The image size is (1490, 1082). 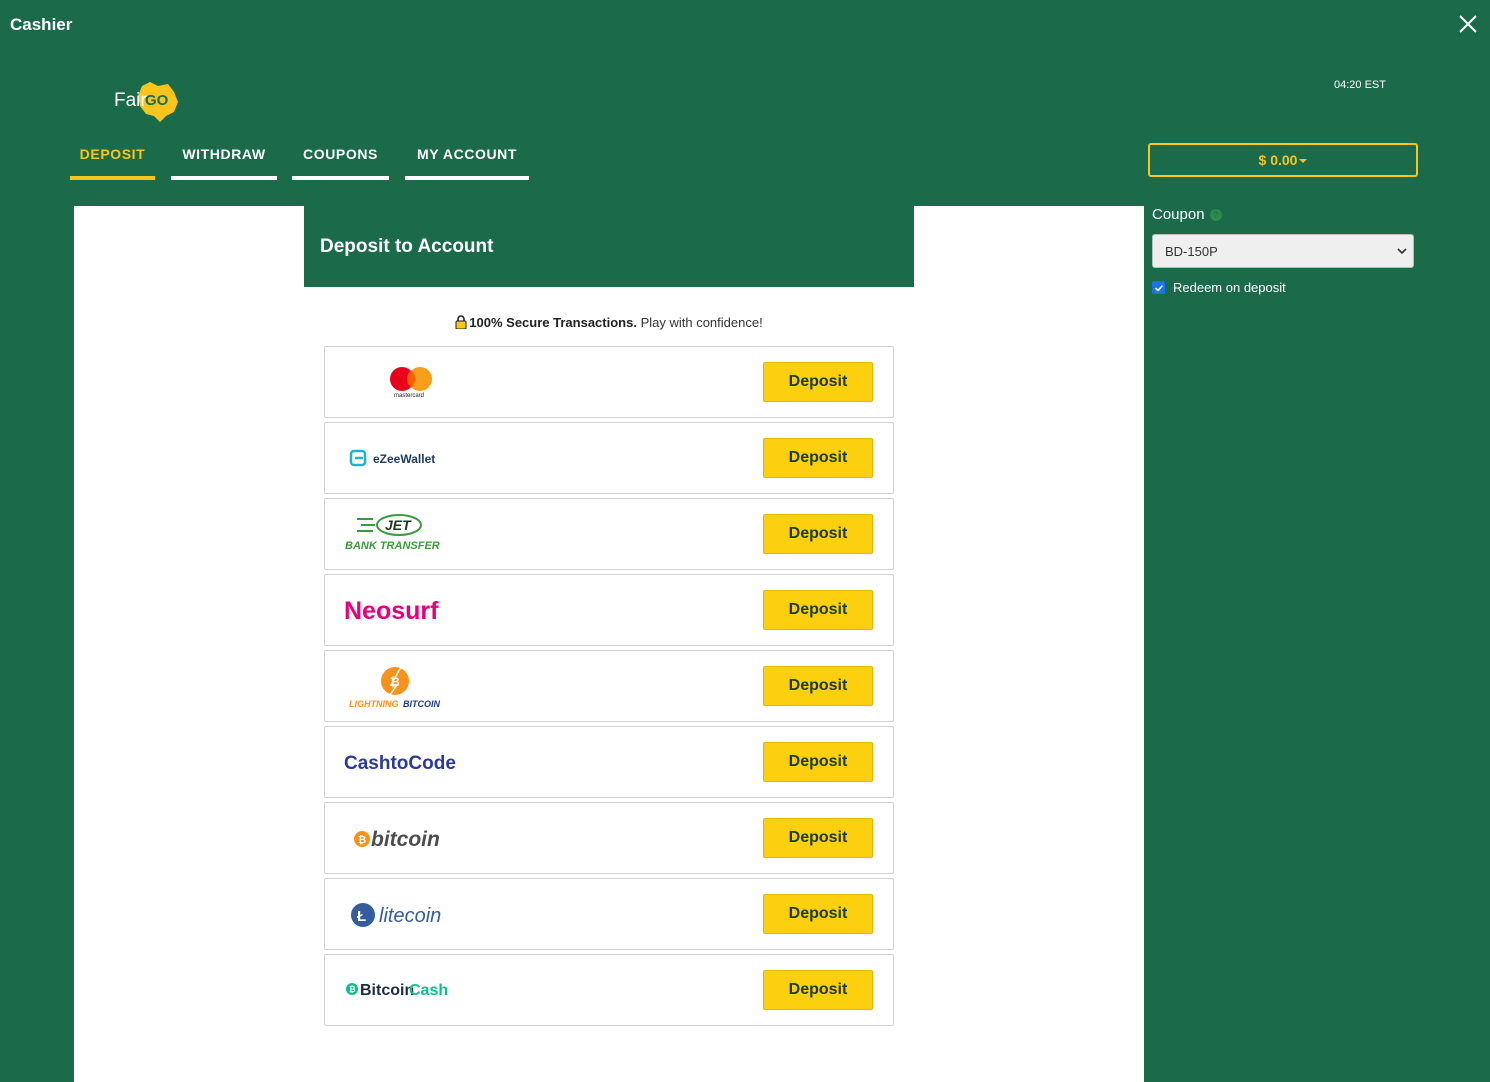 What do you see at coordinates (818, 990) in the screenshot?
I see `deposit-button-bitcoincash: Deposit` at bounding box center [818, 990].